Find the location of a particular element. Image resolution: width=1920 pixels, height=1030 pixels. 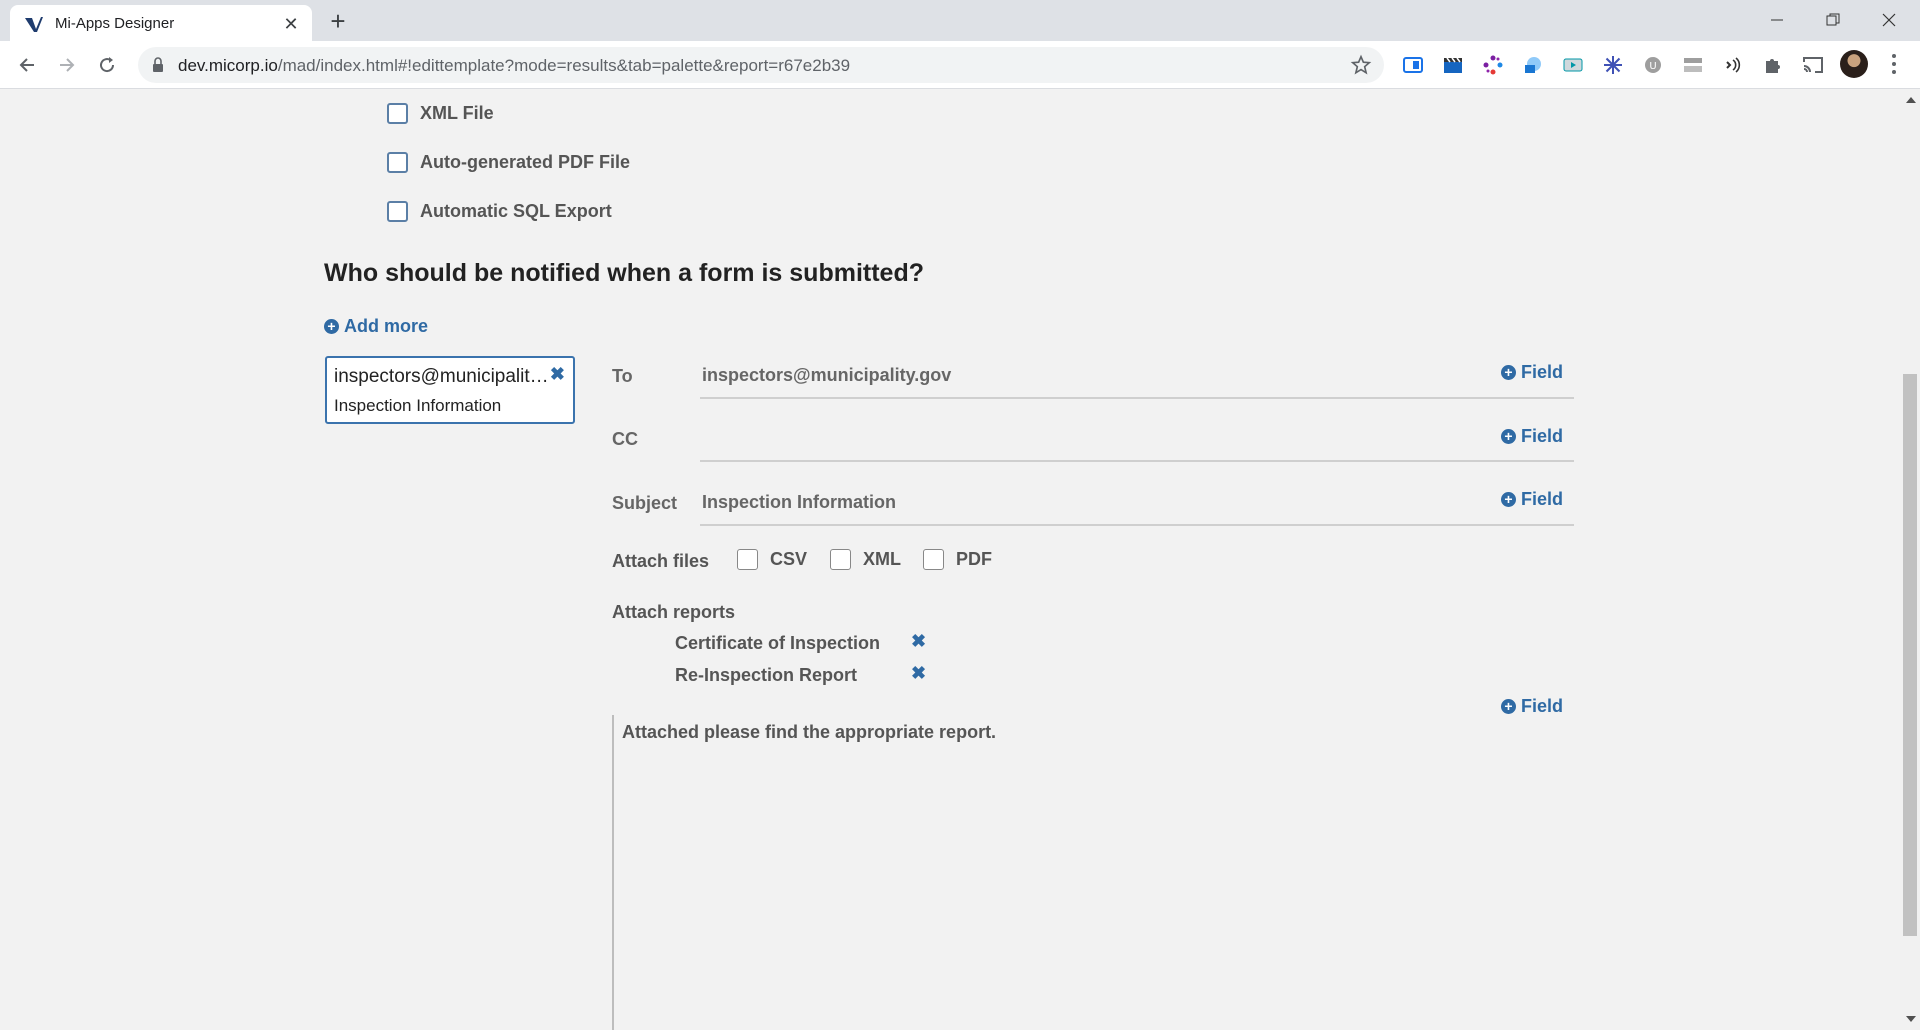

to-add-field-button: + Field is located at coordinates (1532, 372).